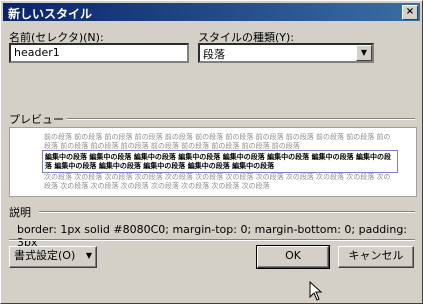 This screenshot has width=423, height=304. Describe the element at coordinates (20, 212) in the screenshot. I see `description-label: 説明` at that location.